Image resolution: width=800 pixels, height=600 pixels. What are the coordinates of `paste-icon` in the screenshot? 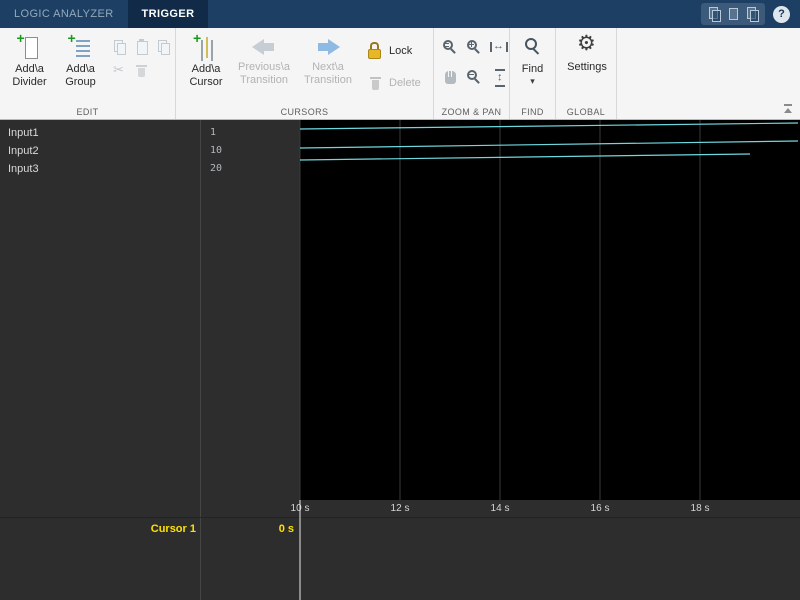 It's located at (142, 47).